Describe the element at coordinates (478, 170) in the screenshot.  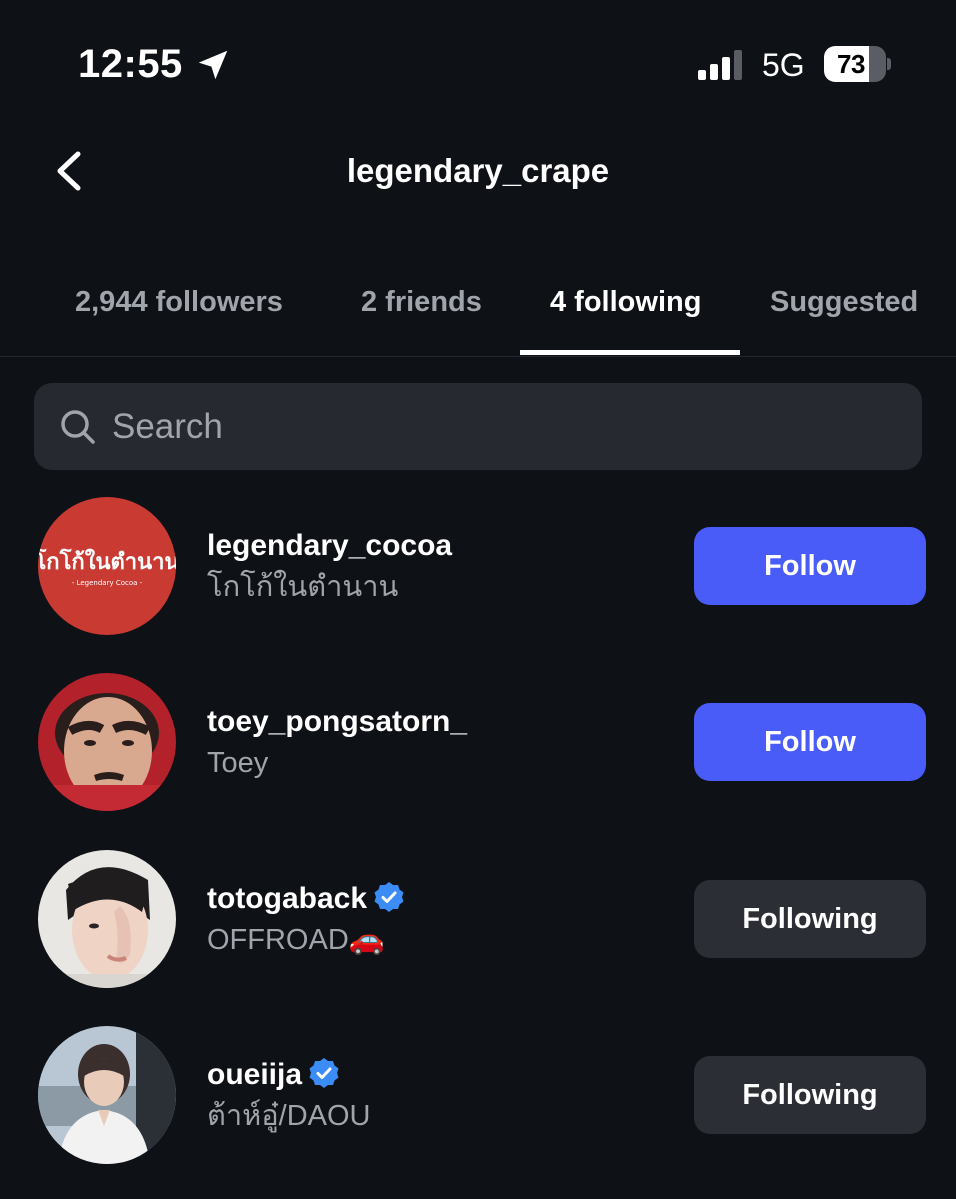
I see `page-title: legendary_crape` at that location.